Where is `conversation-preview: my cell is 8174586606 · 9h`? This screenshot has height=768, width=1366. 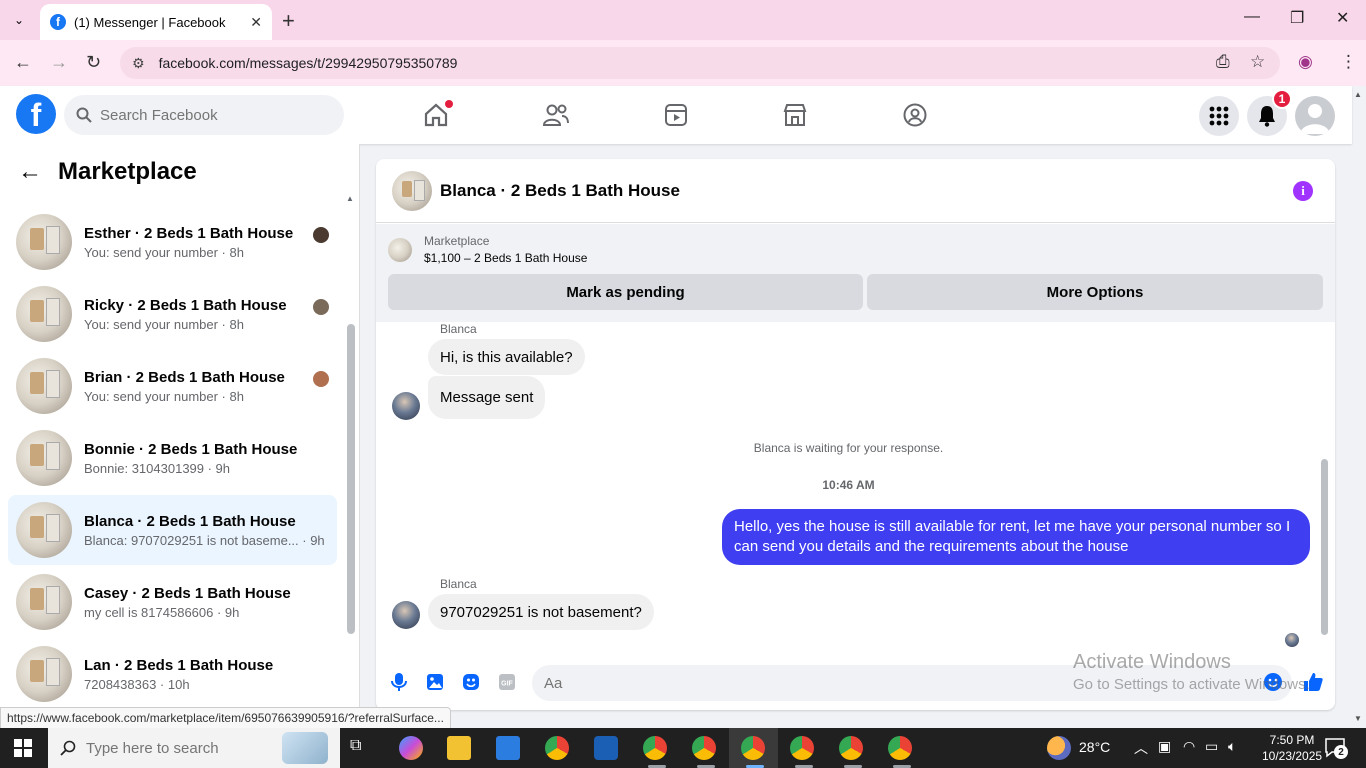 conversation-preview: my cell is 8174586606 · 9h is located at coordinates (162, 612).